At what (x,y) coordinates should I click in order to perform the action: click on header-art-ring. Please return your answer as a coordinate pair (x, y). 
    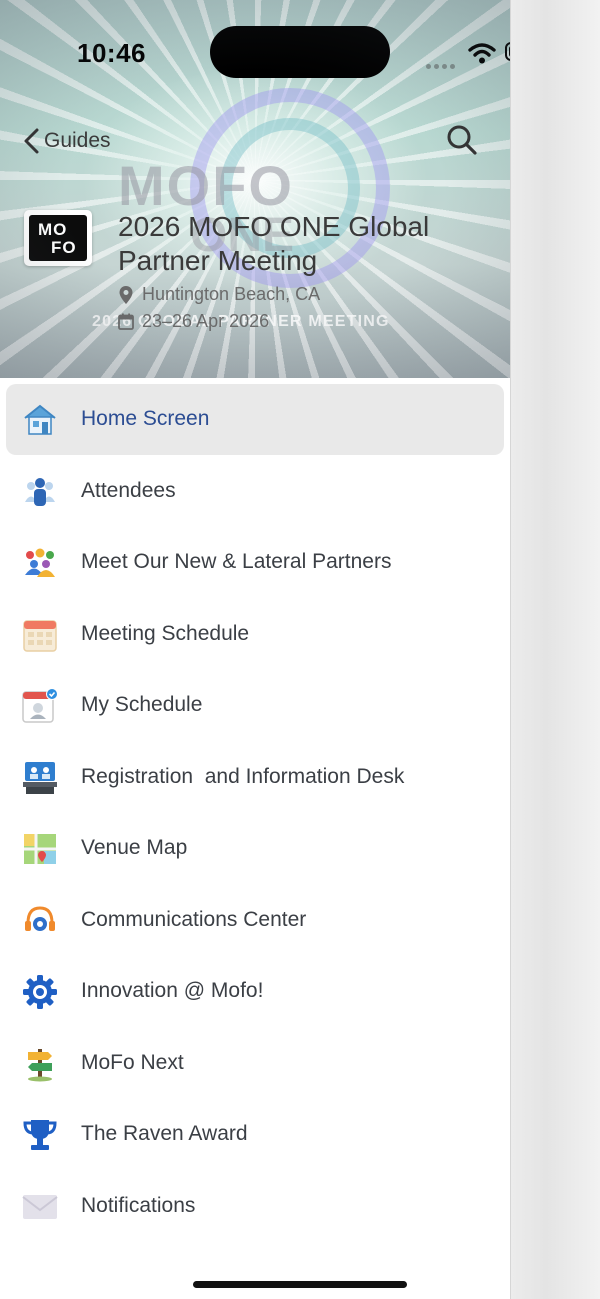
    Looking at the image, I should click on (290, 188).